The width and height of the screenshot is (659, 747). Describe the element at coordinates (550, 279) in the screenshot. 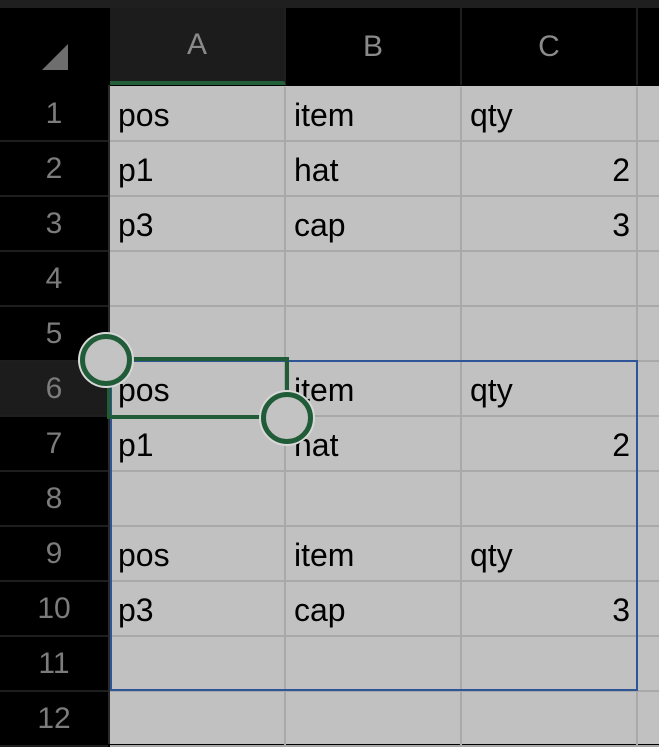

I see `cell-c4` at that location.